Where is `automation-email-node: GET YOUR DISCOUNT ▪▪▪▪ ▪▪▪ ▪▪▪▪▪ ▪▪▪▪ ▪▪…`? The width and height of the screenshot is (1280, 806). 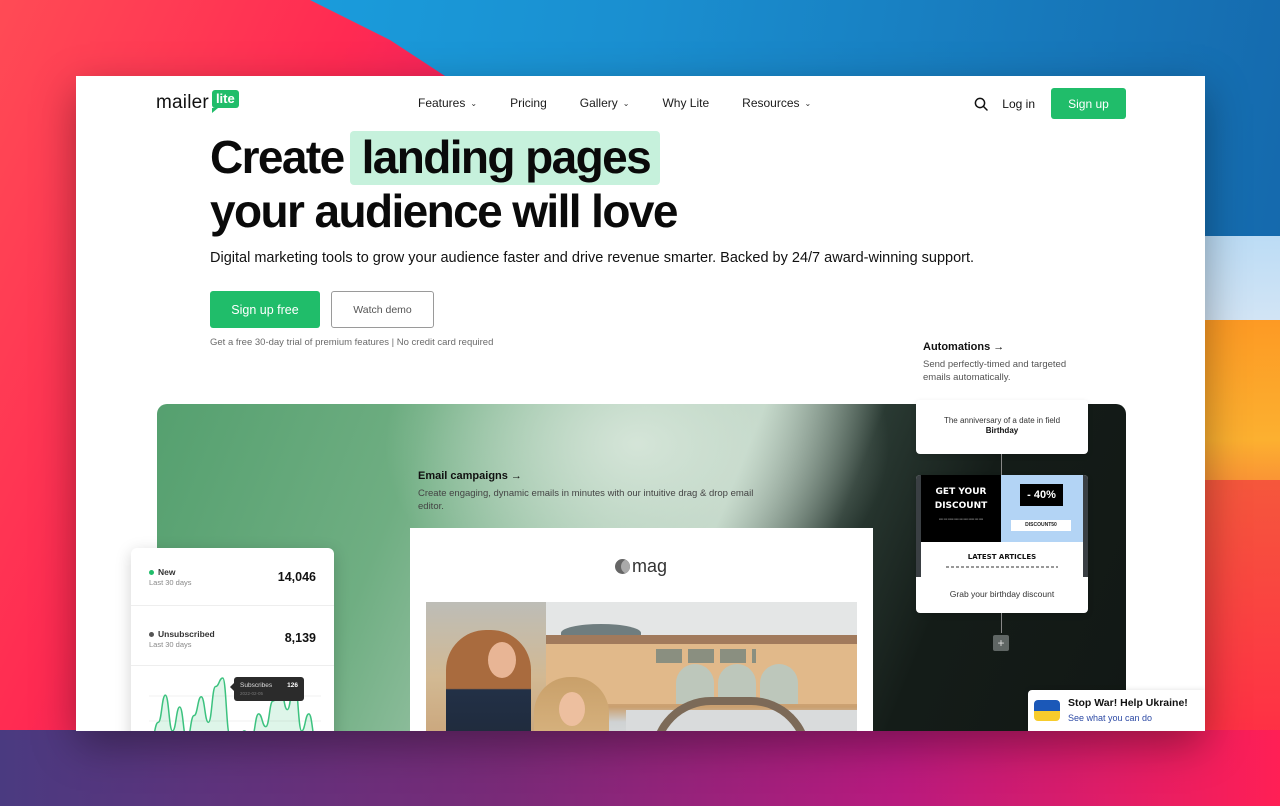 automation-email-node: GET YOUR DISCOUNT ▪▪▪▪ ▪▪▪ ▪▪▪▪▪ ▪▪▪▪ ▪▪… is located at coordinates (1002, 544).